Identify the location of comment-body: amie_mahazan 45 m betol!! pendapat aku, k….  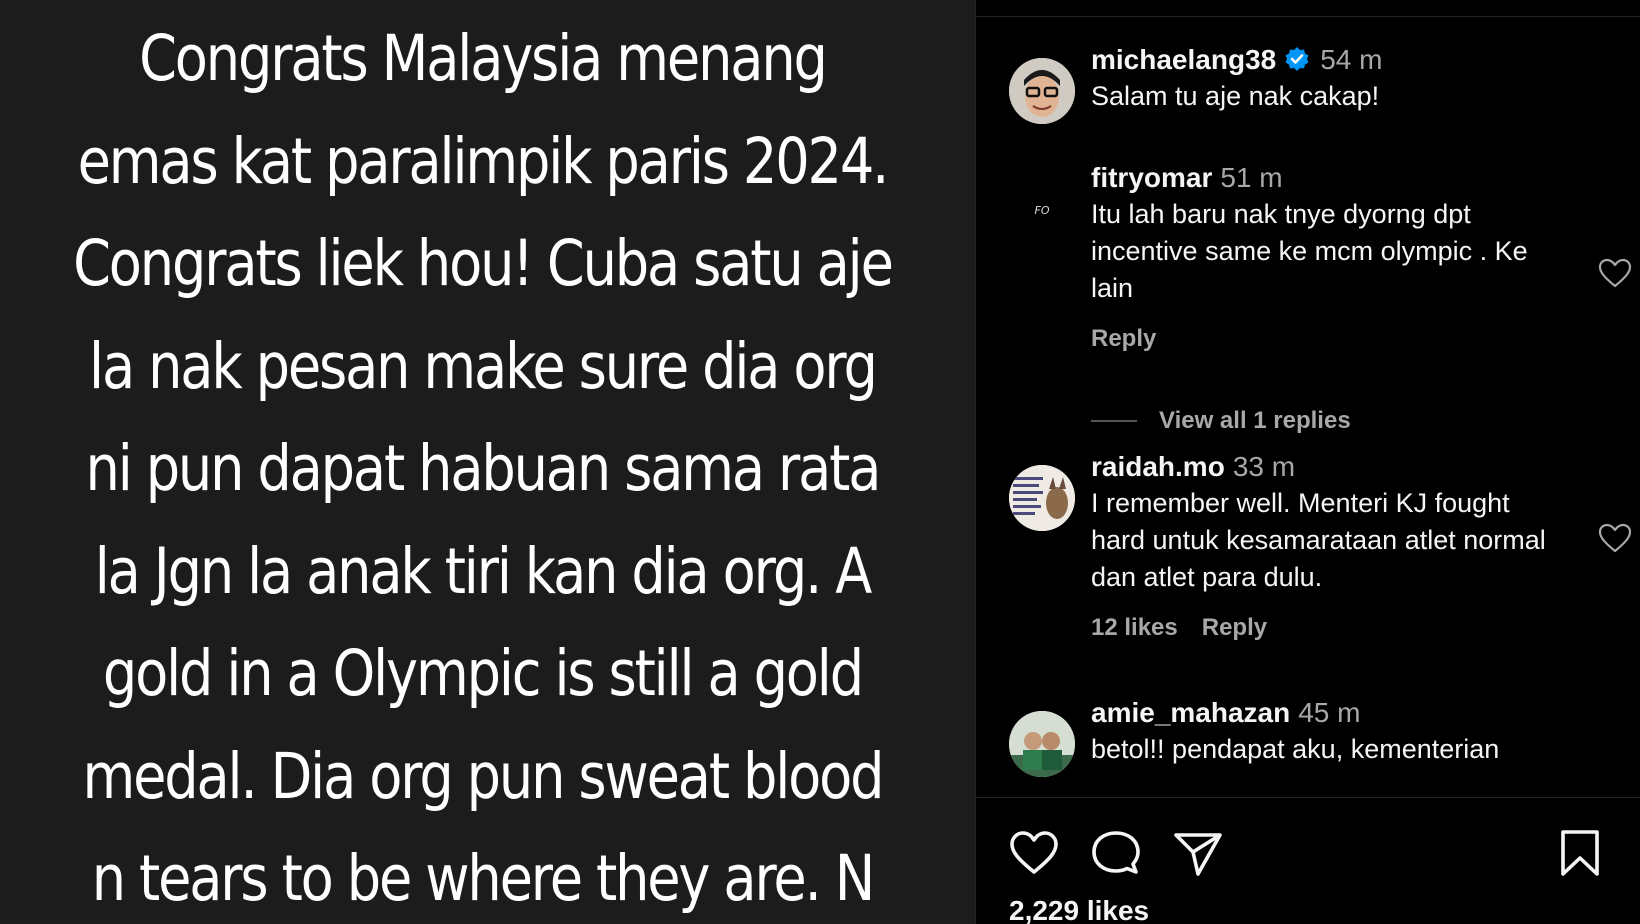
(1331, 731).